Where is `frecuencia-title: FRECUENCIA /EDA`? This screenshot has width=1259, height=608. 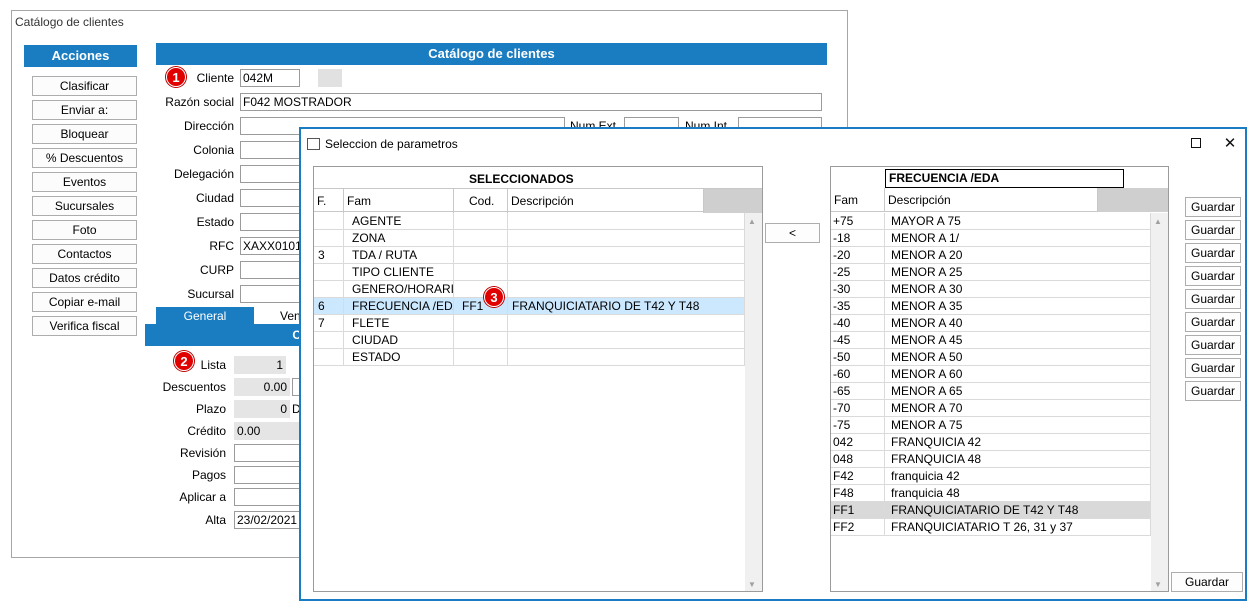 frecuencia-title: FRECUENCIA /EDA is located at coordinates (1004, 178).